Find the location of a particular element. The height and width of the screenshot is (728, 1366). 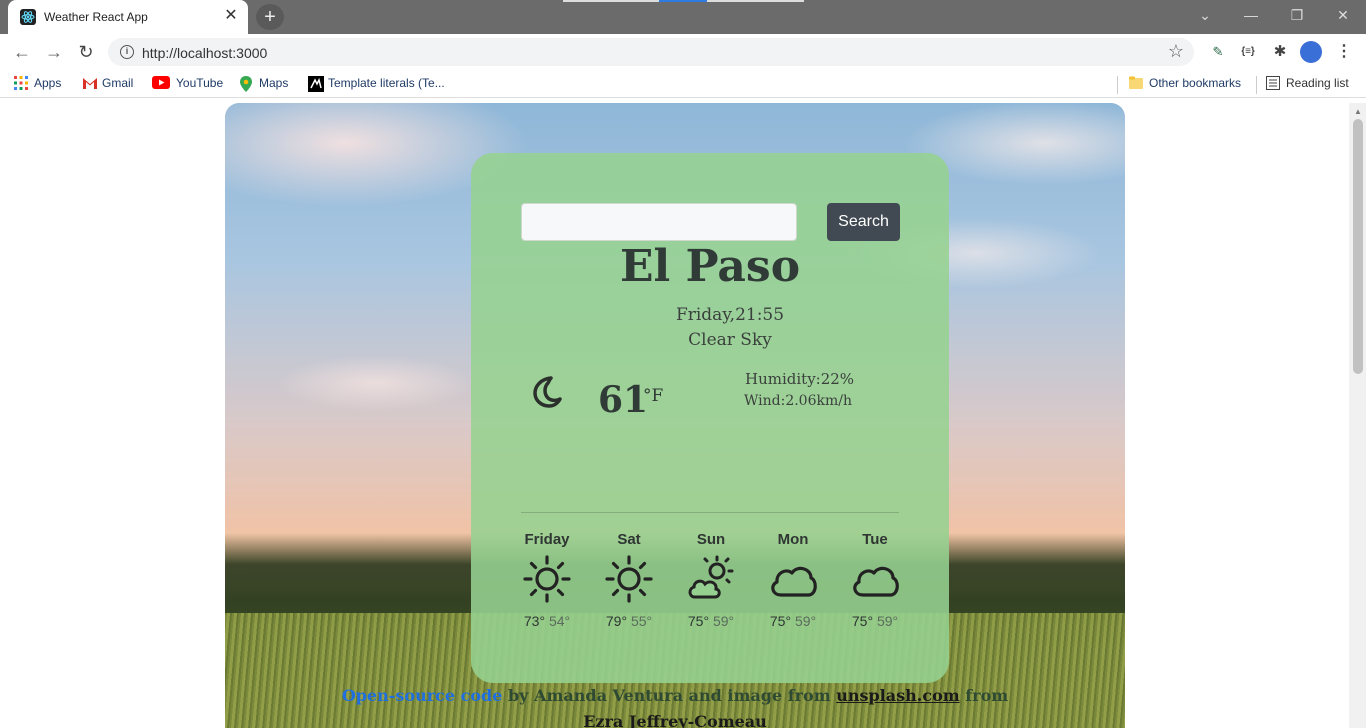

footer-by-text: by Amanda Ventura and image from is located at coordinates (669, 695).